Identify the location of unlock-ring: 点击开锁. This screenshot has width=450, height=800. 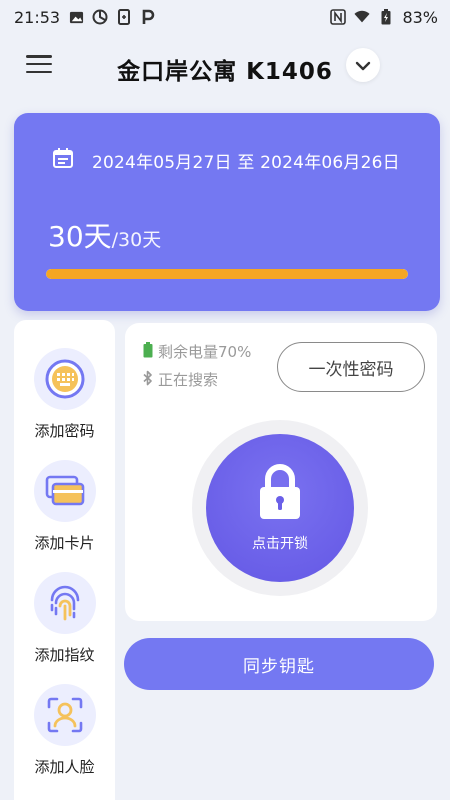
(280, 508).